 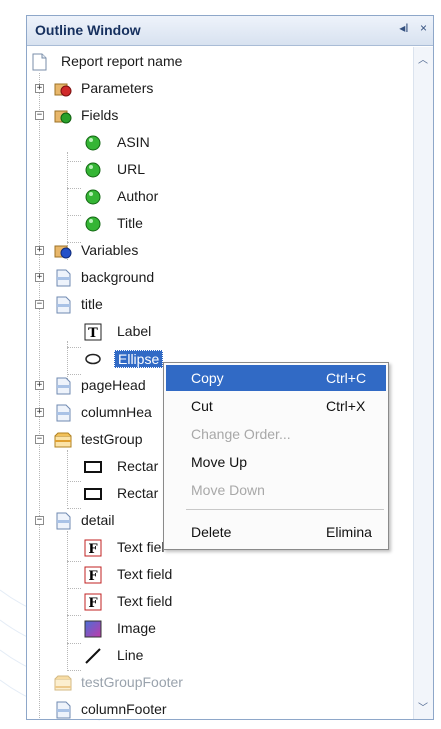 I want to click on menu-item-delete: Delete Elimina, so click(x=276, y=532).